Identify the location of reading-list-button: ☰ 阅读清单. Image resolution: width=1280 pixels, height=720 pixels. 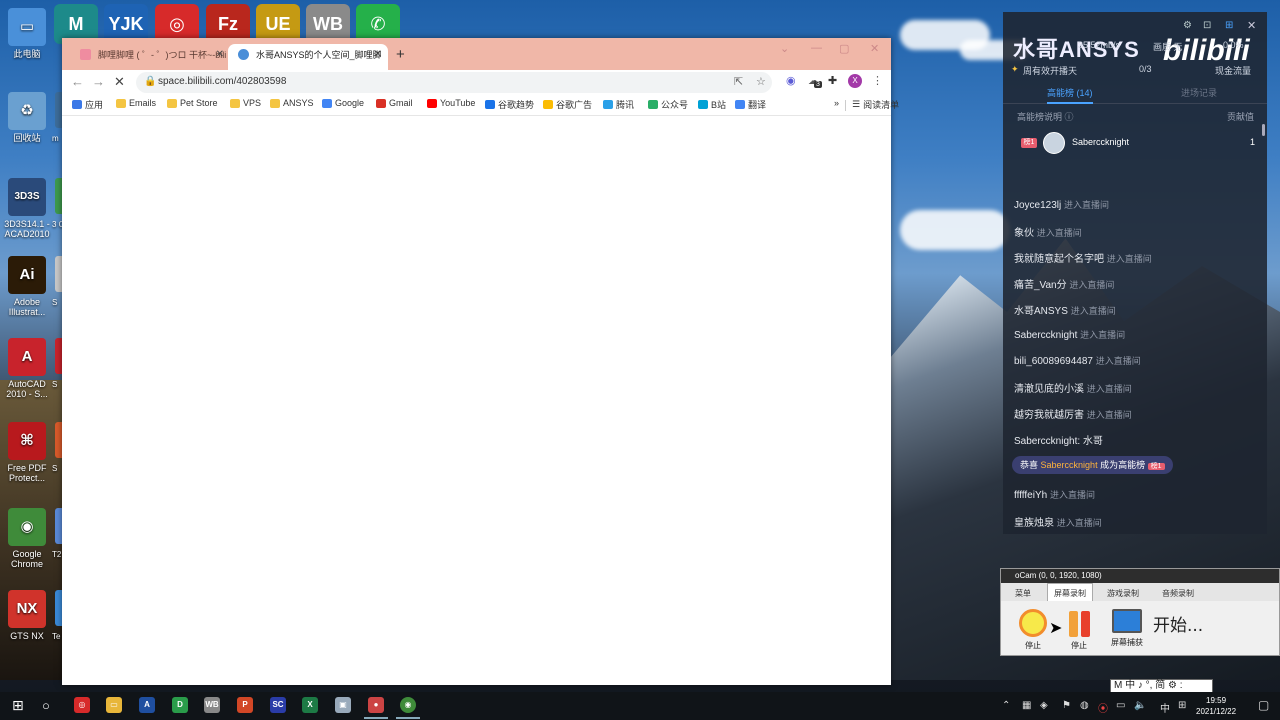
(875, 104).